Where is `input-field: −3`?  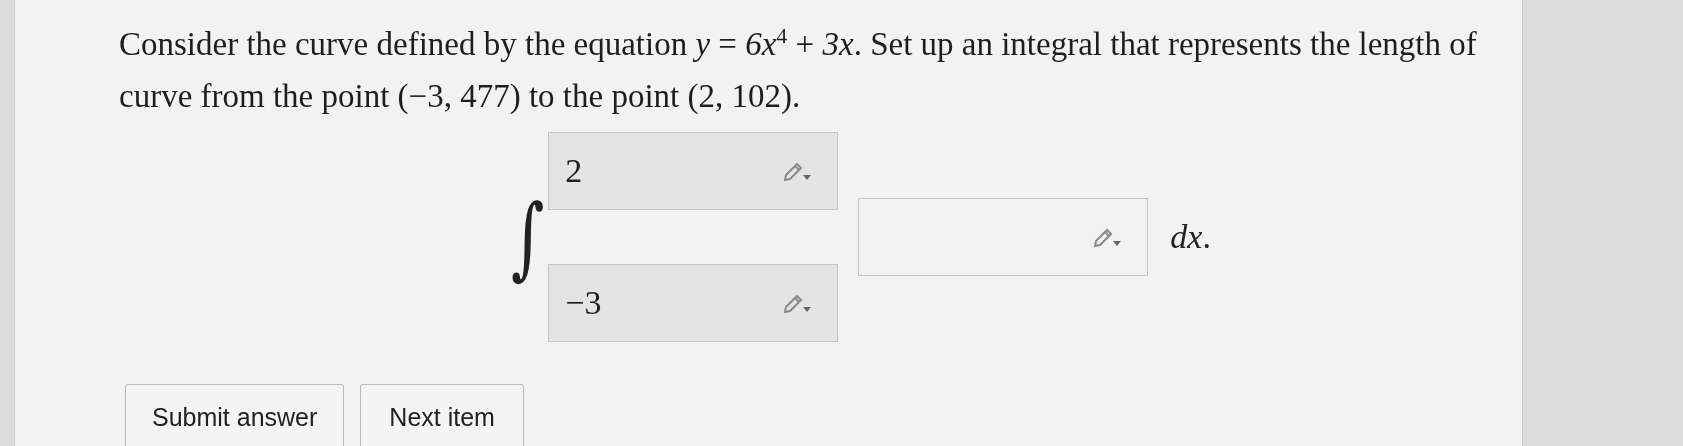 input-field: −3 is located at coordinates (693, 303).